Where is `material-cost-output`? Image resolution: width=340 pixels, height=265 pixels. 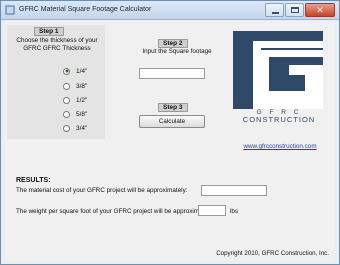
material-cost-output is located at coordinates (234, 190).